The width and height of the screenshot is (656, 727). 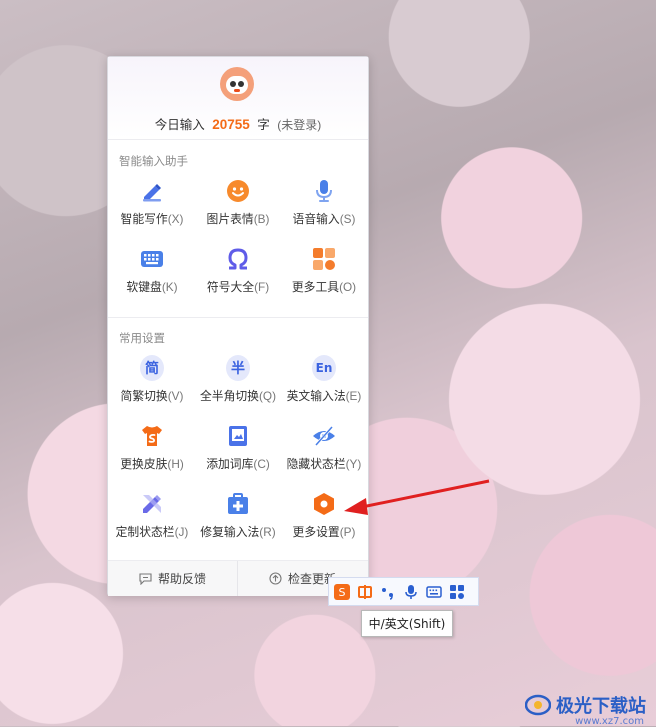 I want to click on label: 图片表情, so click(x=230, y=219).